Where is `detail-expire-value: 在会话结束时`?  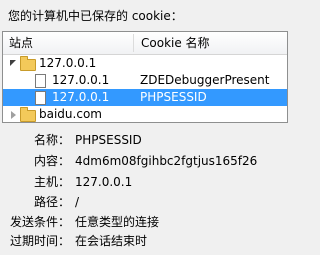 detail-expire-value: 在会话结束时 is located at coordinates (111, 241).